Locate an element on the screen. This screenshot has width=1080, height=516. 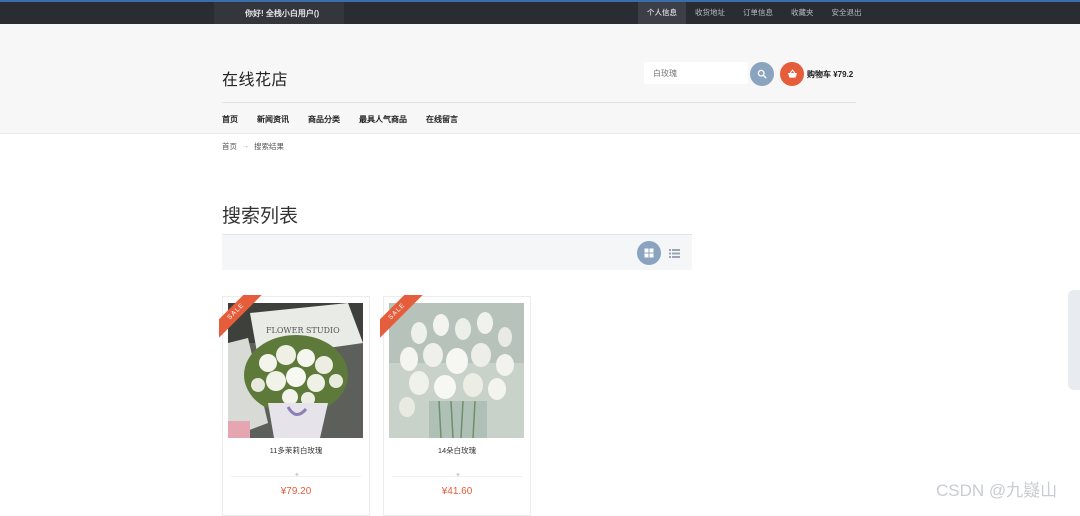
product-price: ¥79.20 is located at coordinates (296, 491).